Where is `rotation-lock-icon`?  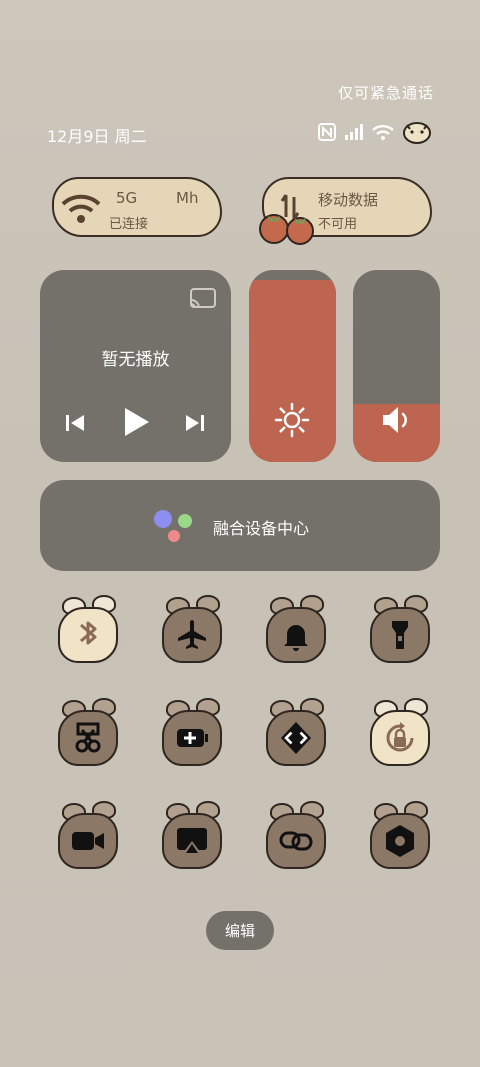
rotation-lock-icon is located at coordinates (400, 738).